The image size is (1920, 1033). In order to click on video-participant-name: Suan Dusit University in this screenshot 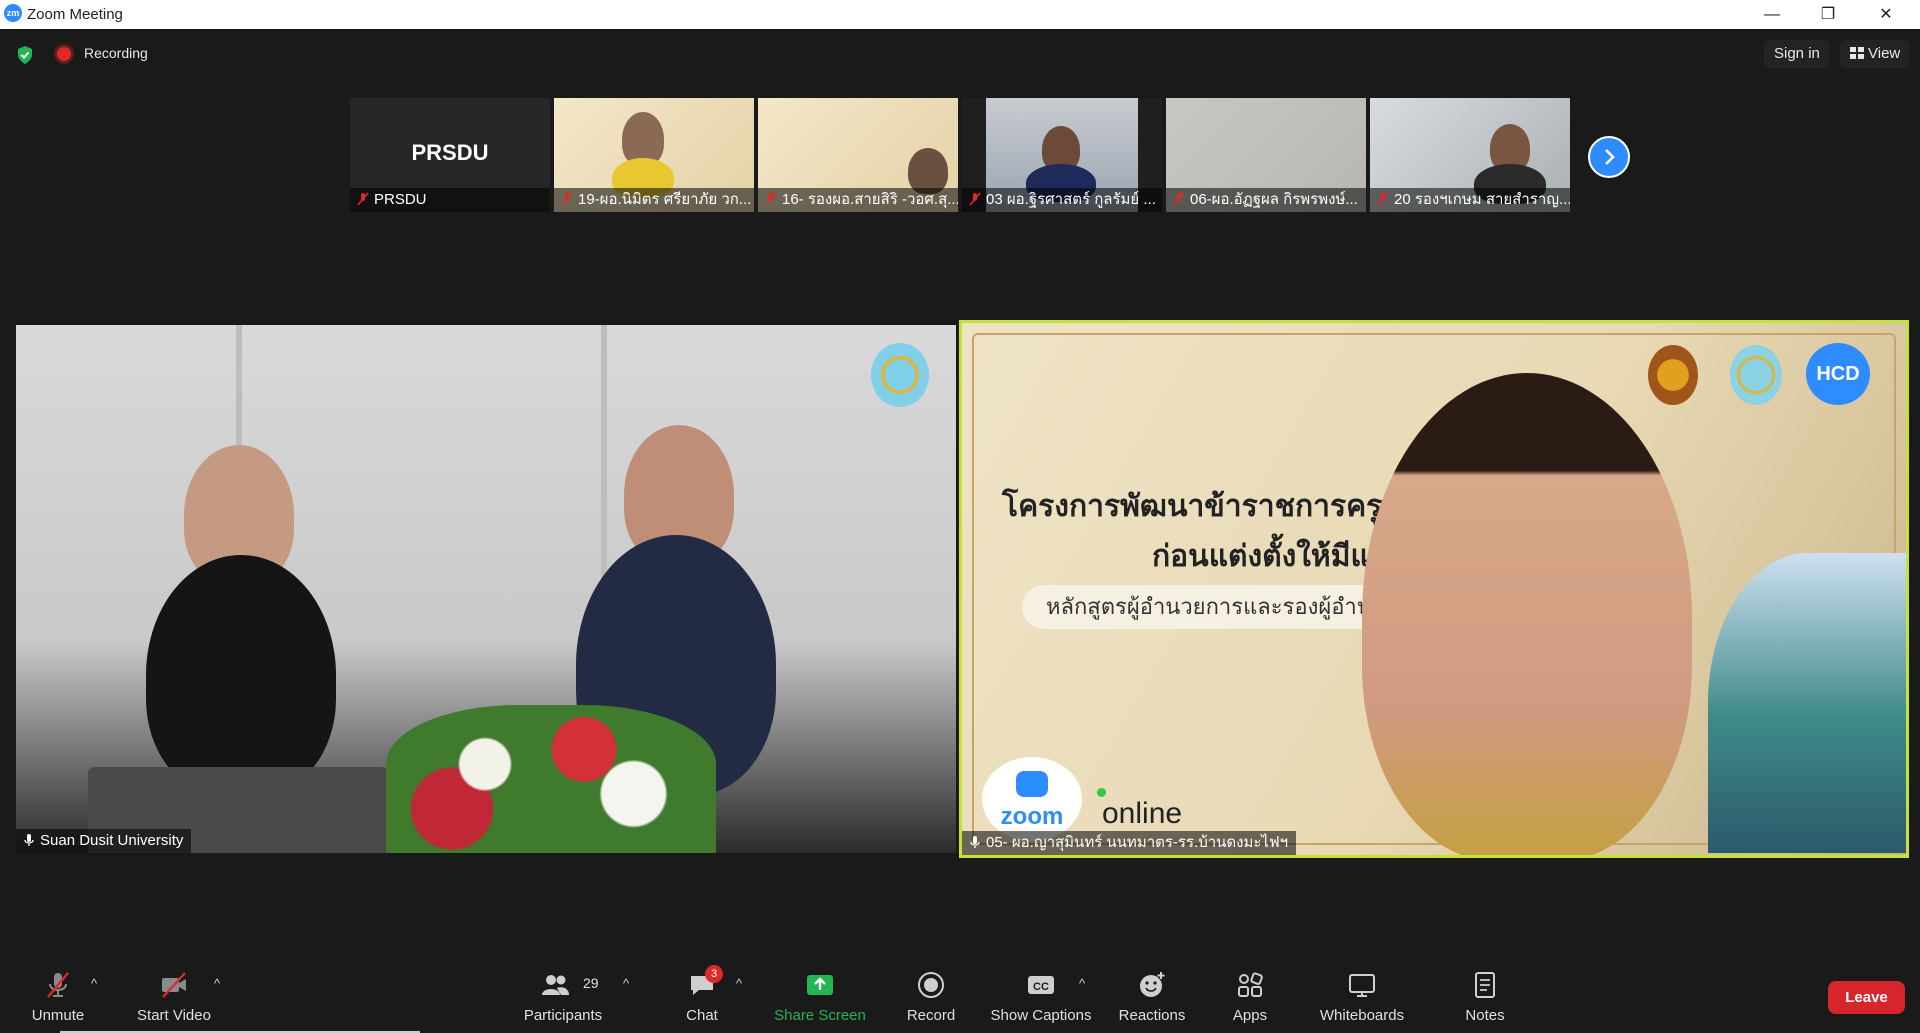, I will do `click(112, 840)`.